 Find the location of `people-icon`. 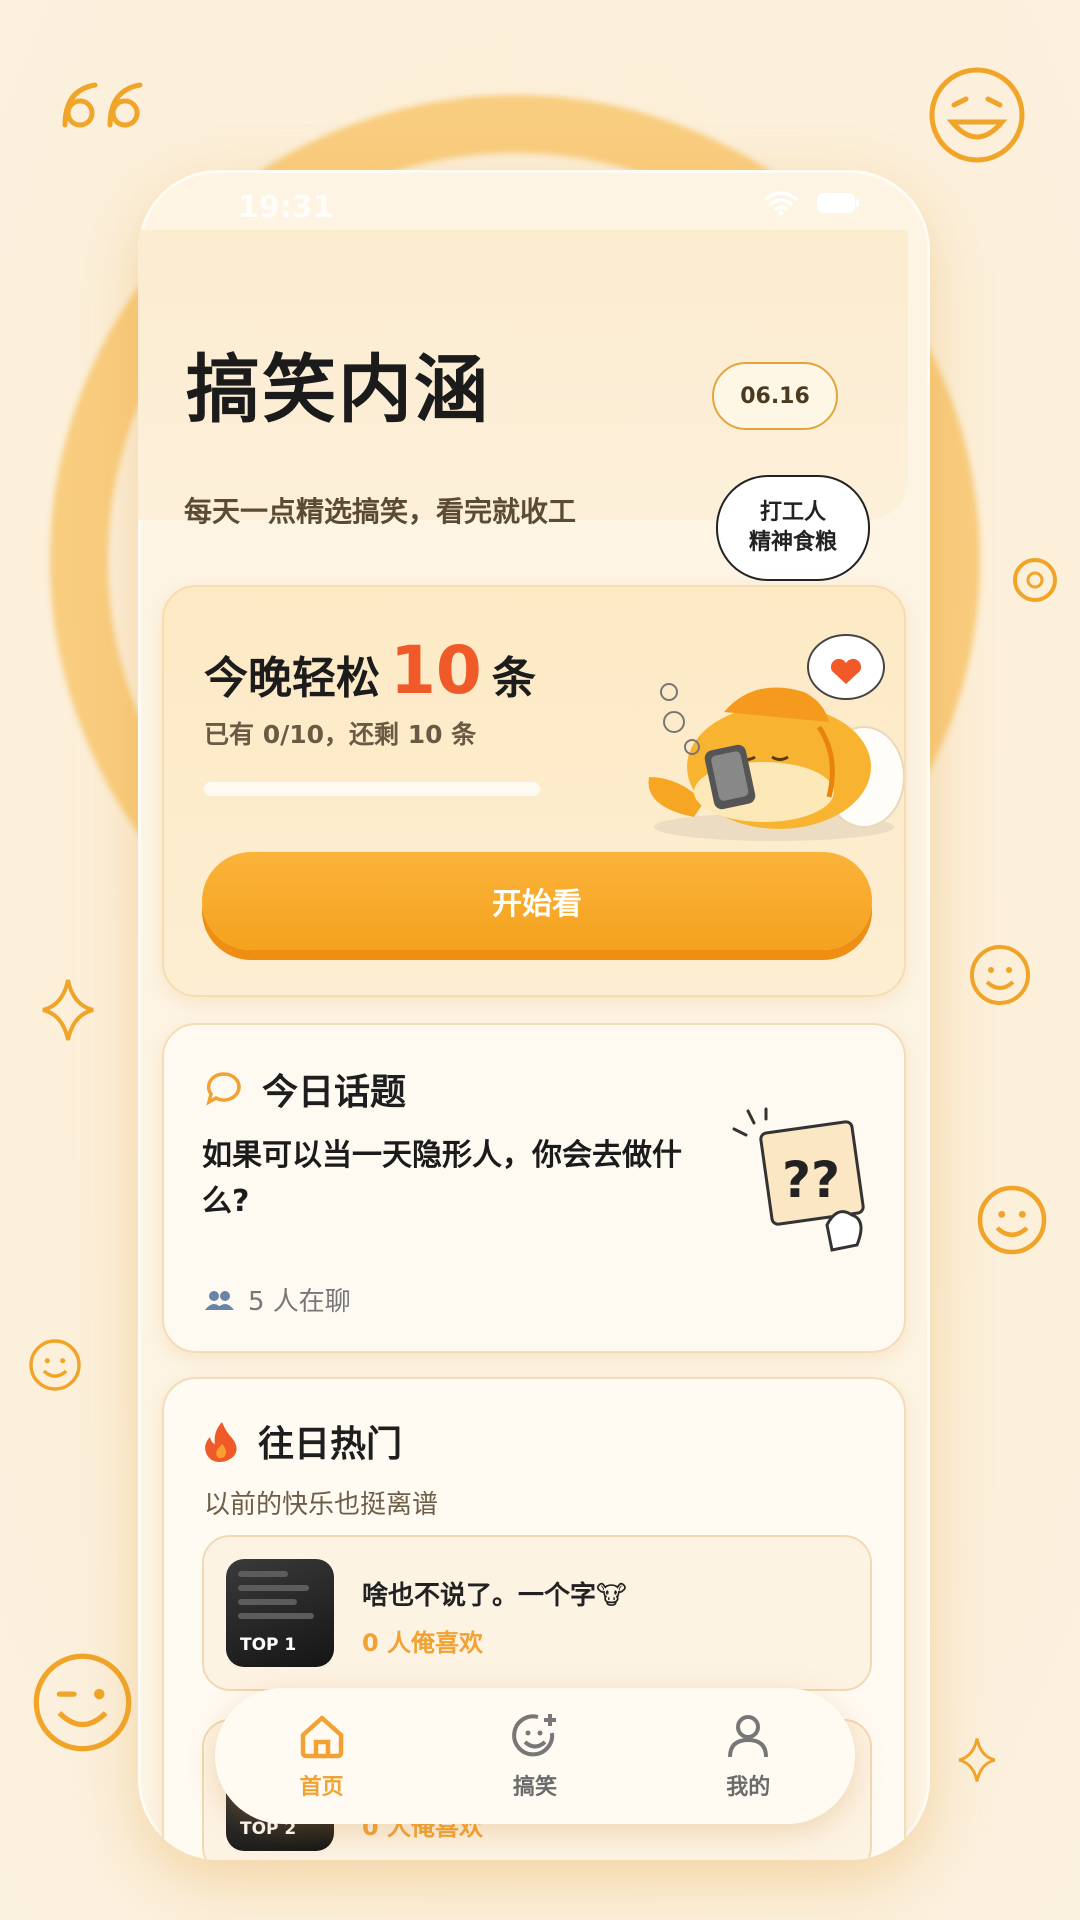

people-icon is located at coordinates (219, 1300).